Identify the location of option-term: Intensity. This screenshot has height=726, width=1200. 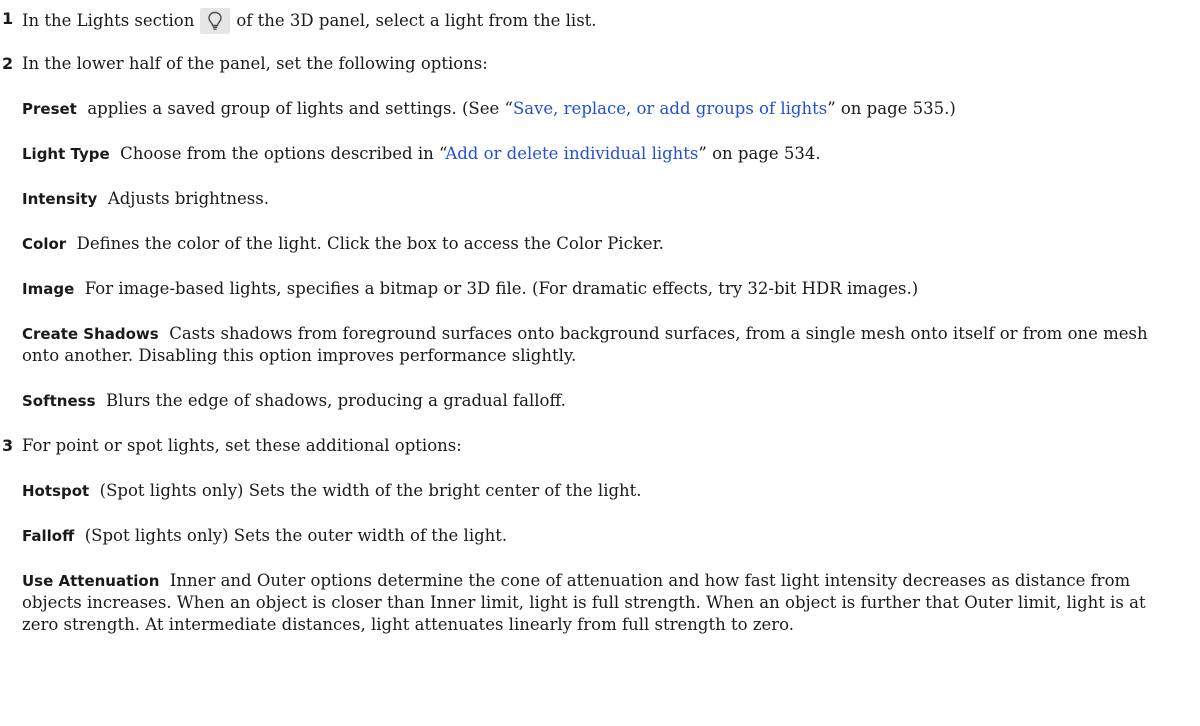
(60, 199).